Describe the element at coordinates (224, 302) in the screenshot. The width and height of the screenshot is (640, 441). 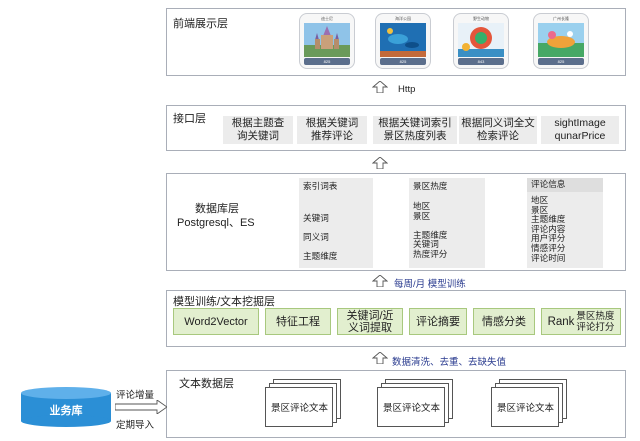
I see `model-layer-title: 模型训练/文本挖掘层` at that location.